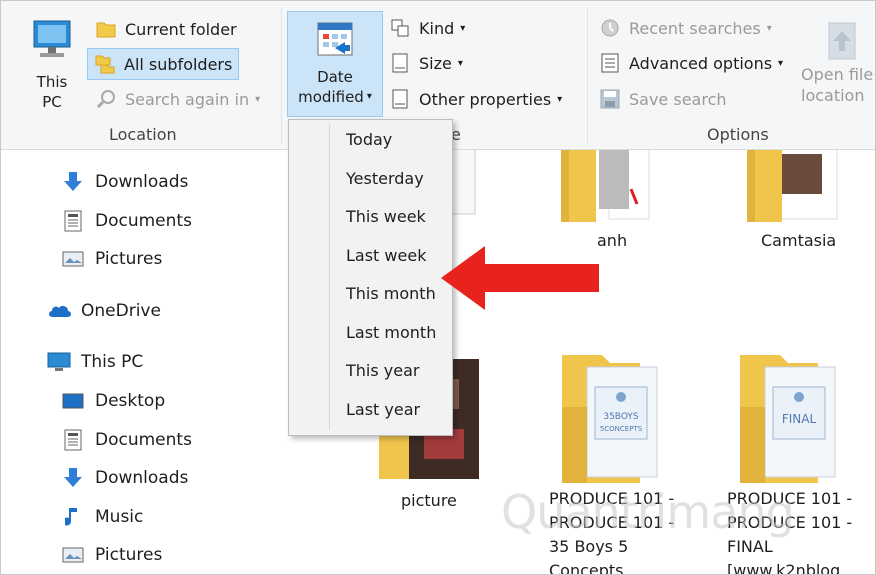  I want to click on open-file-location-button: Open file location, so click(838, 60).